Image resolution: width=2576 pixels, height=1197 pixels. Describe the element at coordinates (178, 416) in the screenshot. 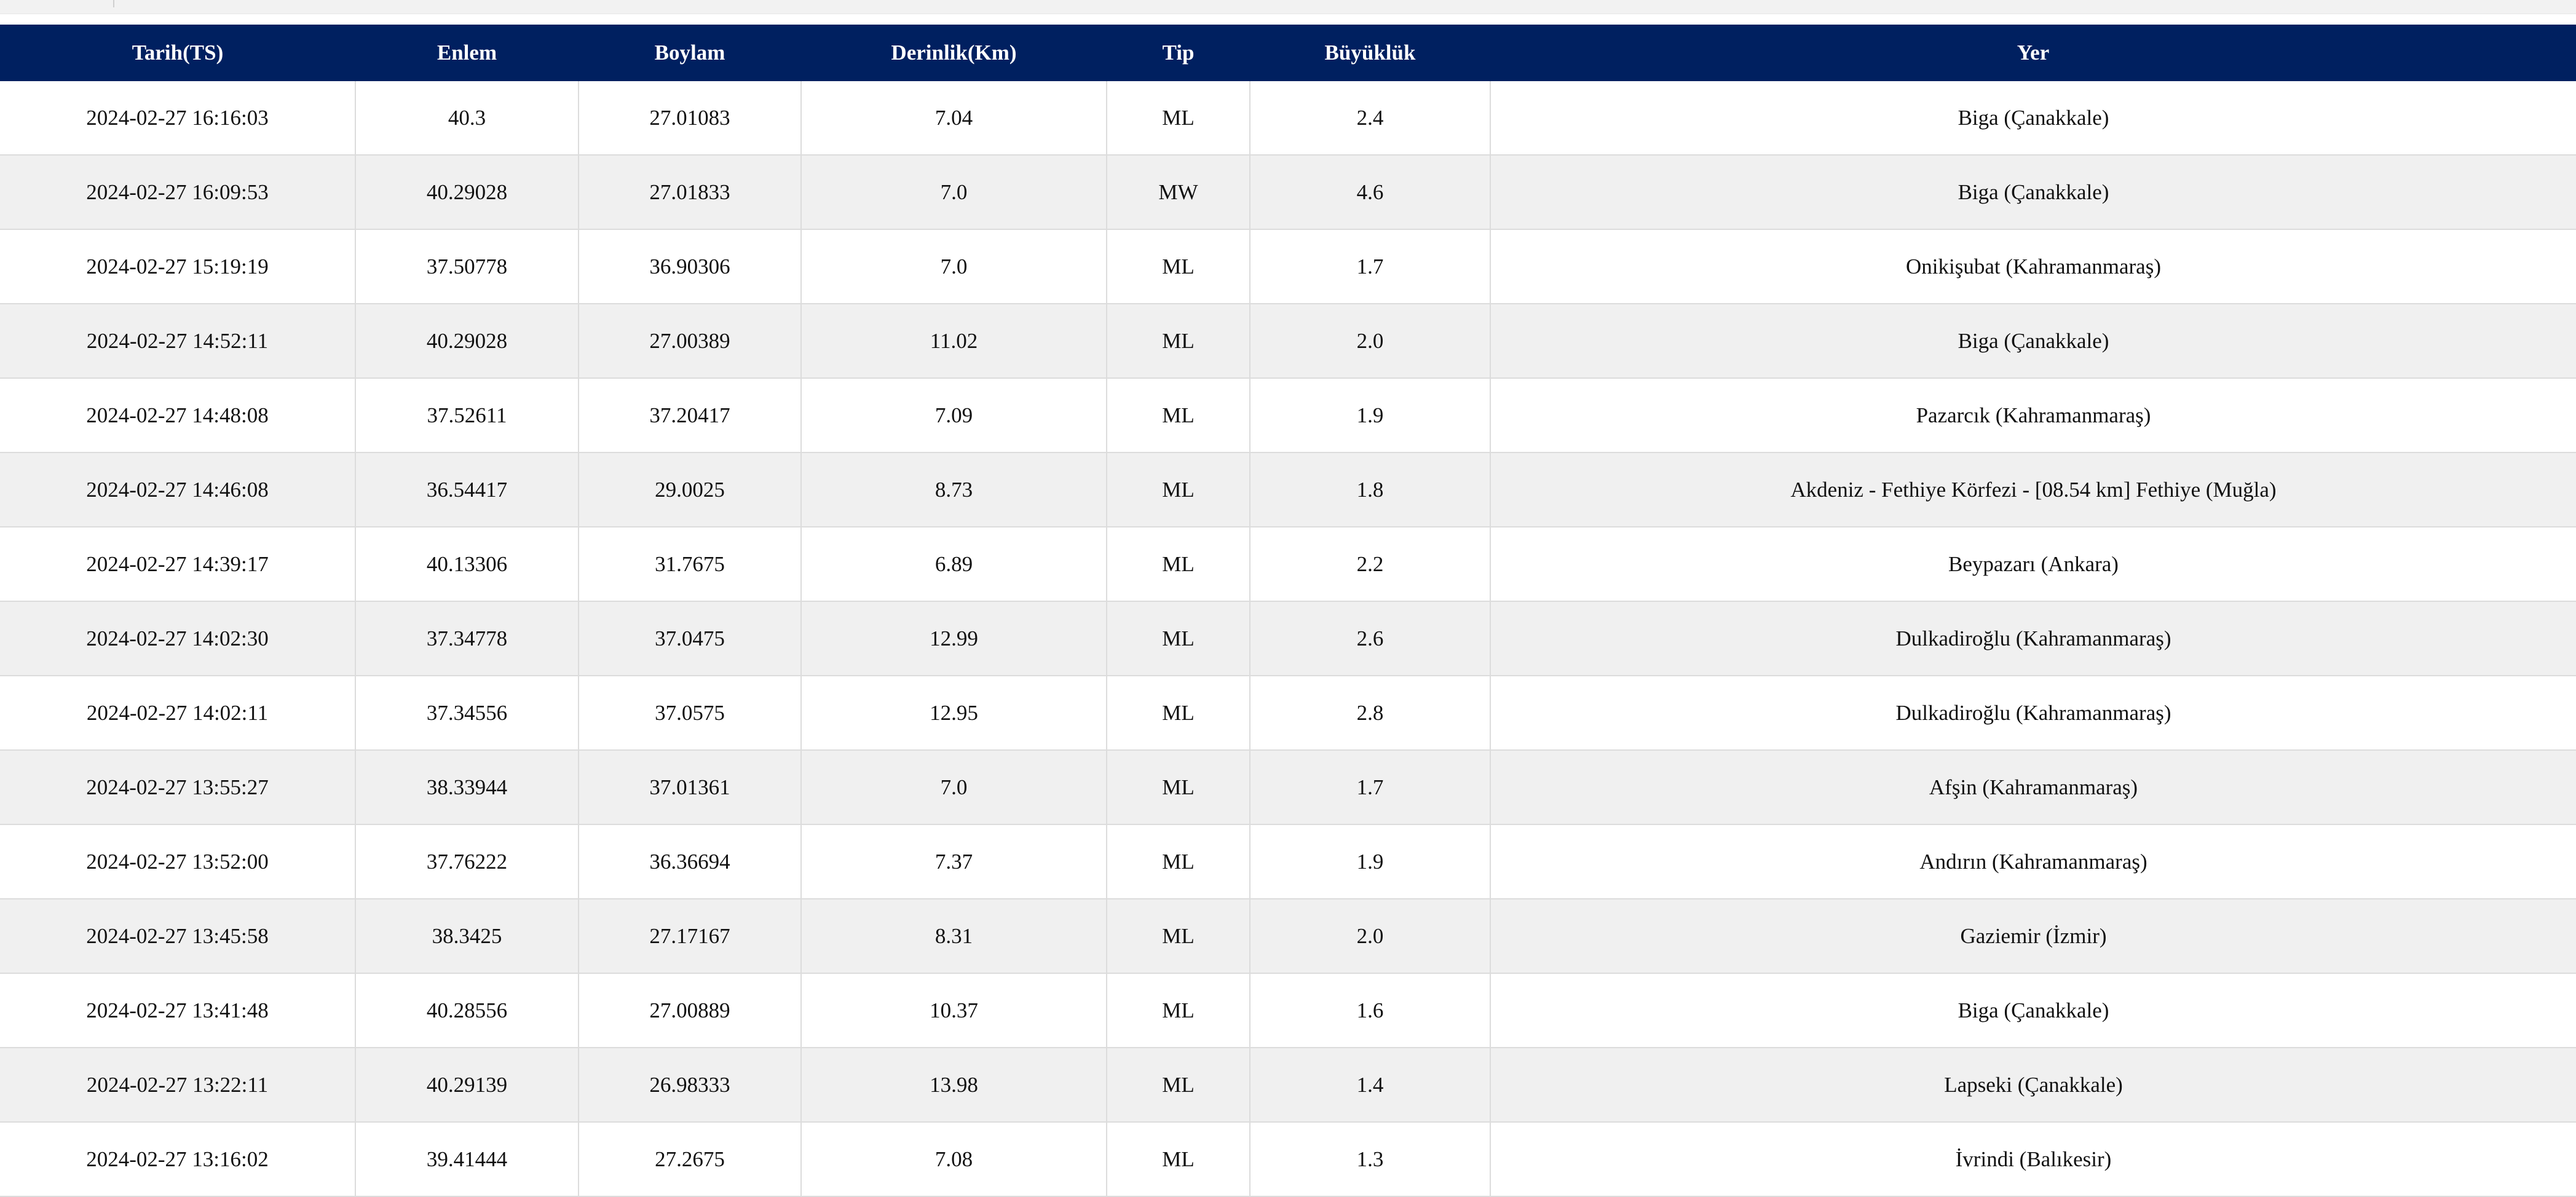

I see `cell-date: 2024-02-27 14:48:08` at that location.